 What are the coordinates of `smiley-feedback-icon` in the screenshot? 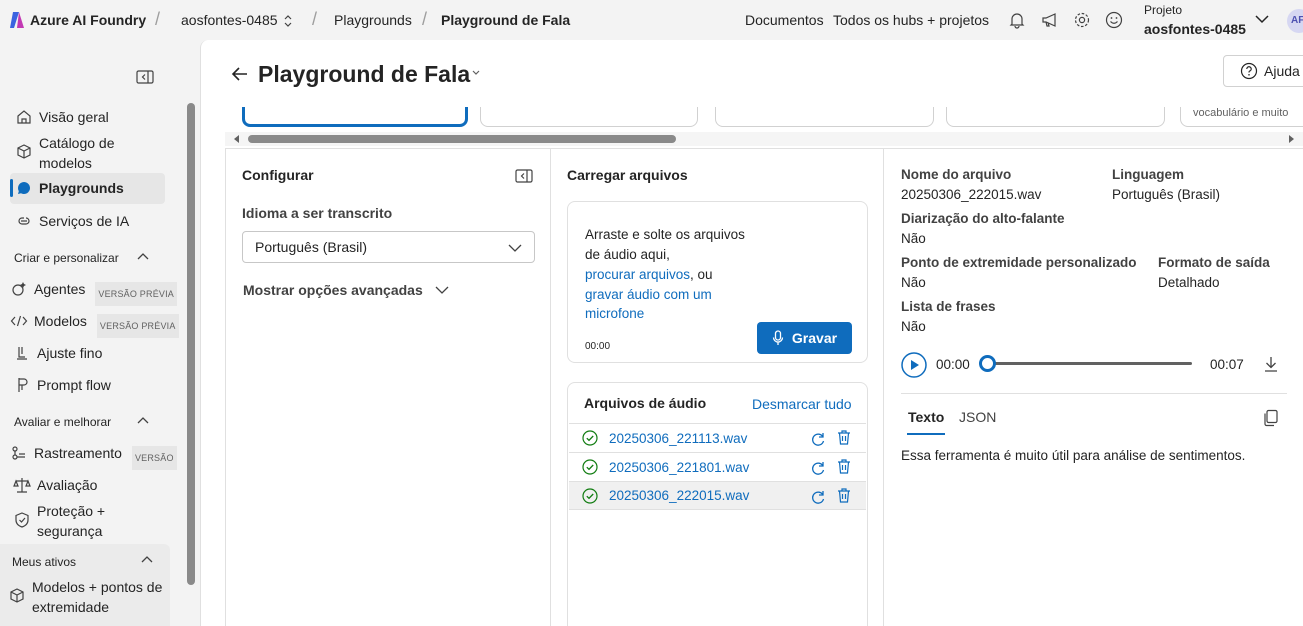 It's located at (1114, 20).